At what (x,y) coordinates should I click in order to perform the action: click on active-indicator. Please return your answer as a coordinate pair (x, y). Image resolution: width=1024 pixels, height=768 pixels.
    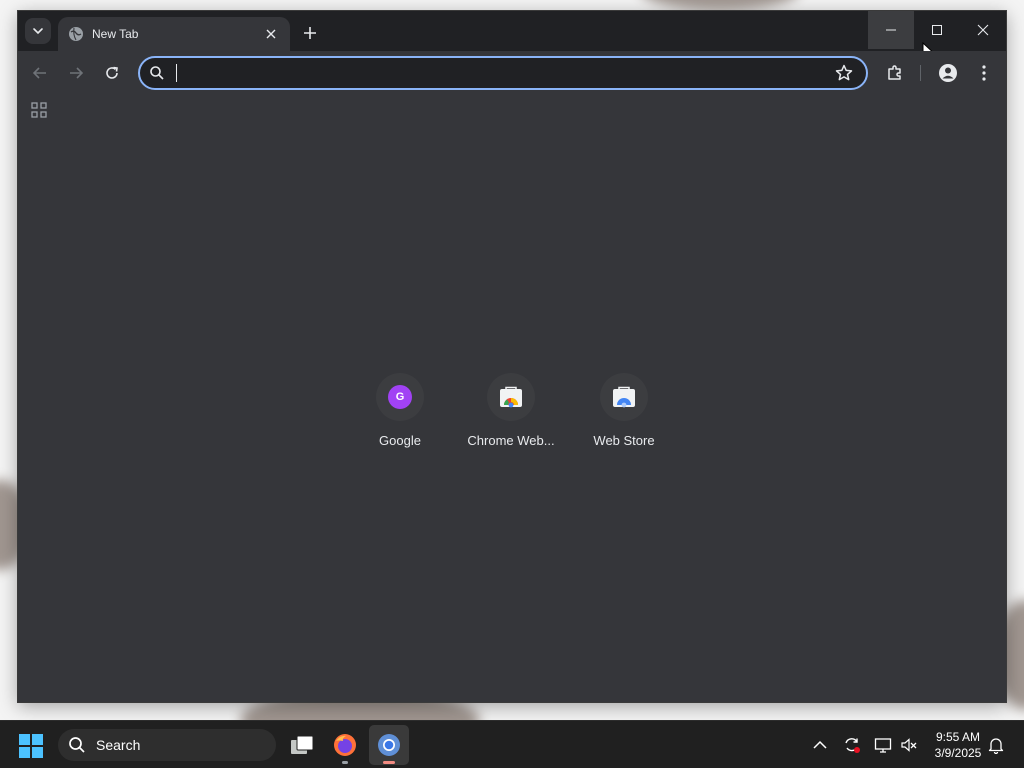
    Looking at the image, I should click on (389, 762).